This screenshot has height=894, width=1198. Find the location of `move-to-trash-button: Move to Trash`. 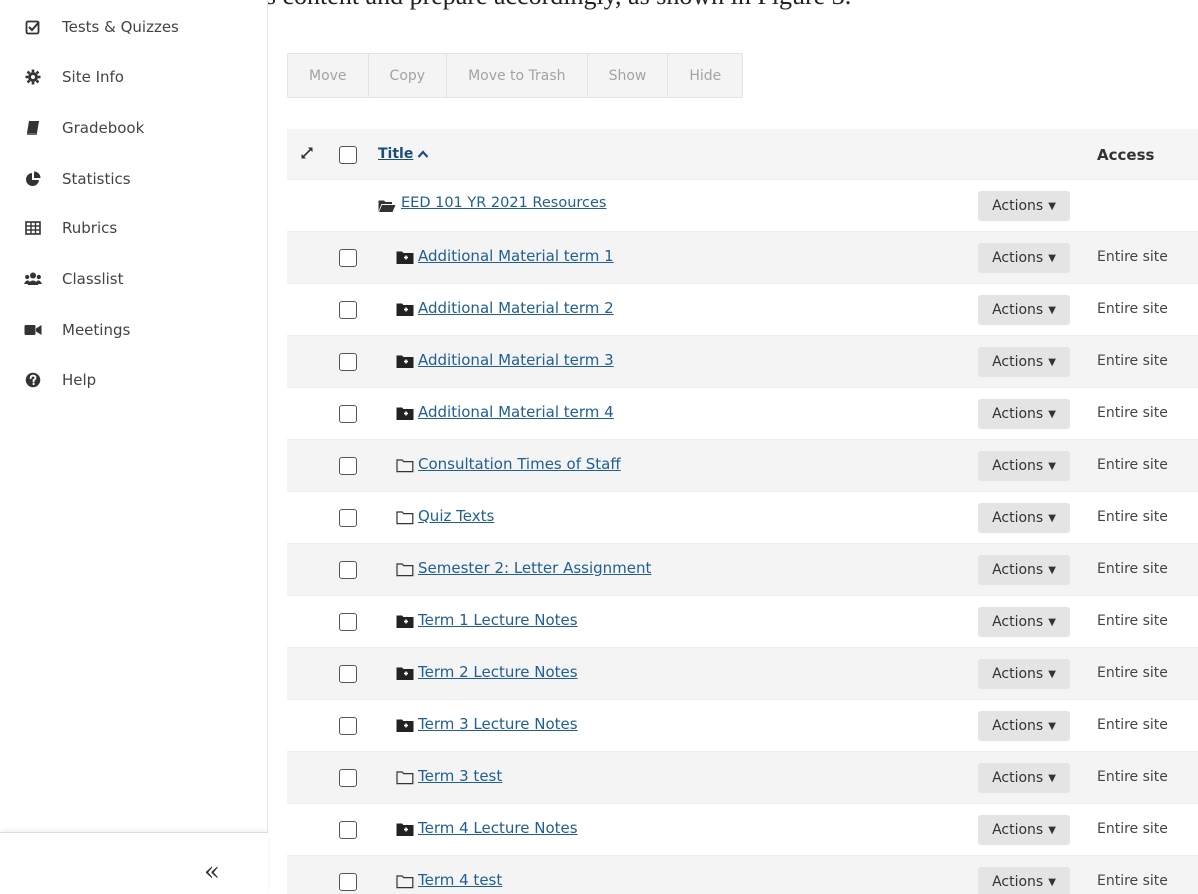

move-to-trash-button: Move to Trash is located at coordinates (517, 75).